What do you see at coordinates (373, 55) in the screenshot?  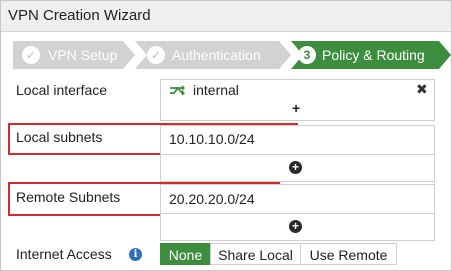 I see `step-label: Policy & Routing` at bounding box center [373, 55].